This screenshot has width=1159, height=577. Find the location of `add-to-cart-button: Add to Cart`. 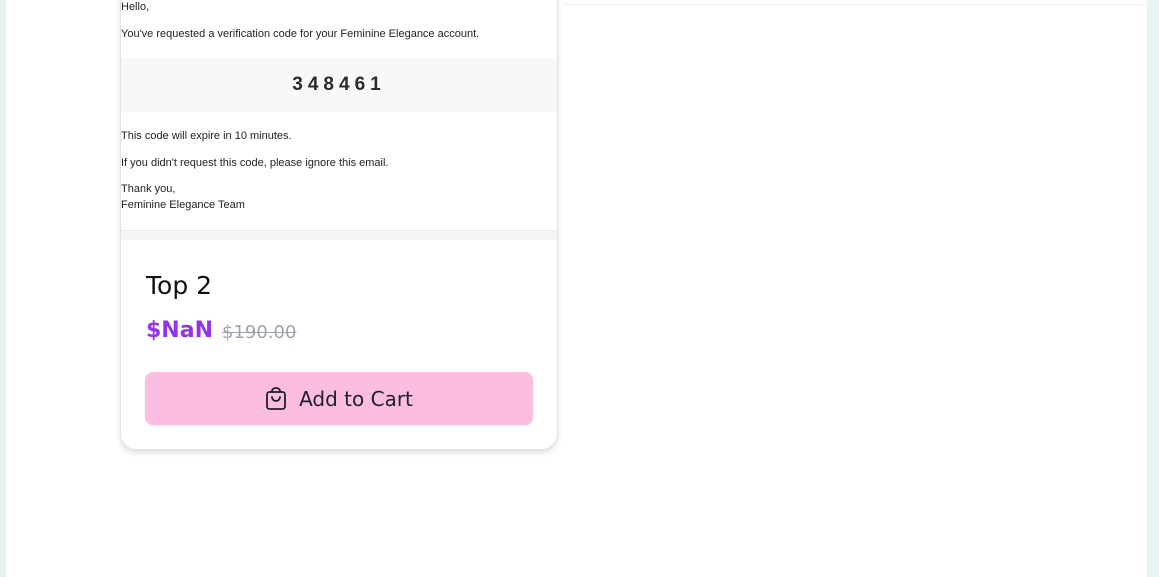

add-to-cart-button: Add to Cart is located at coordinates (339, 398).